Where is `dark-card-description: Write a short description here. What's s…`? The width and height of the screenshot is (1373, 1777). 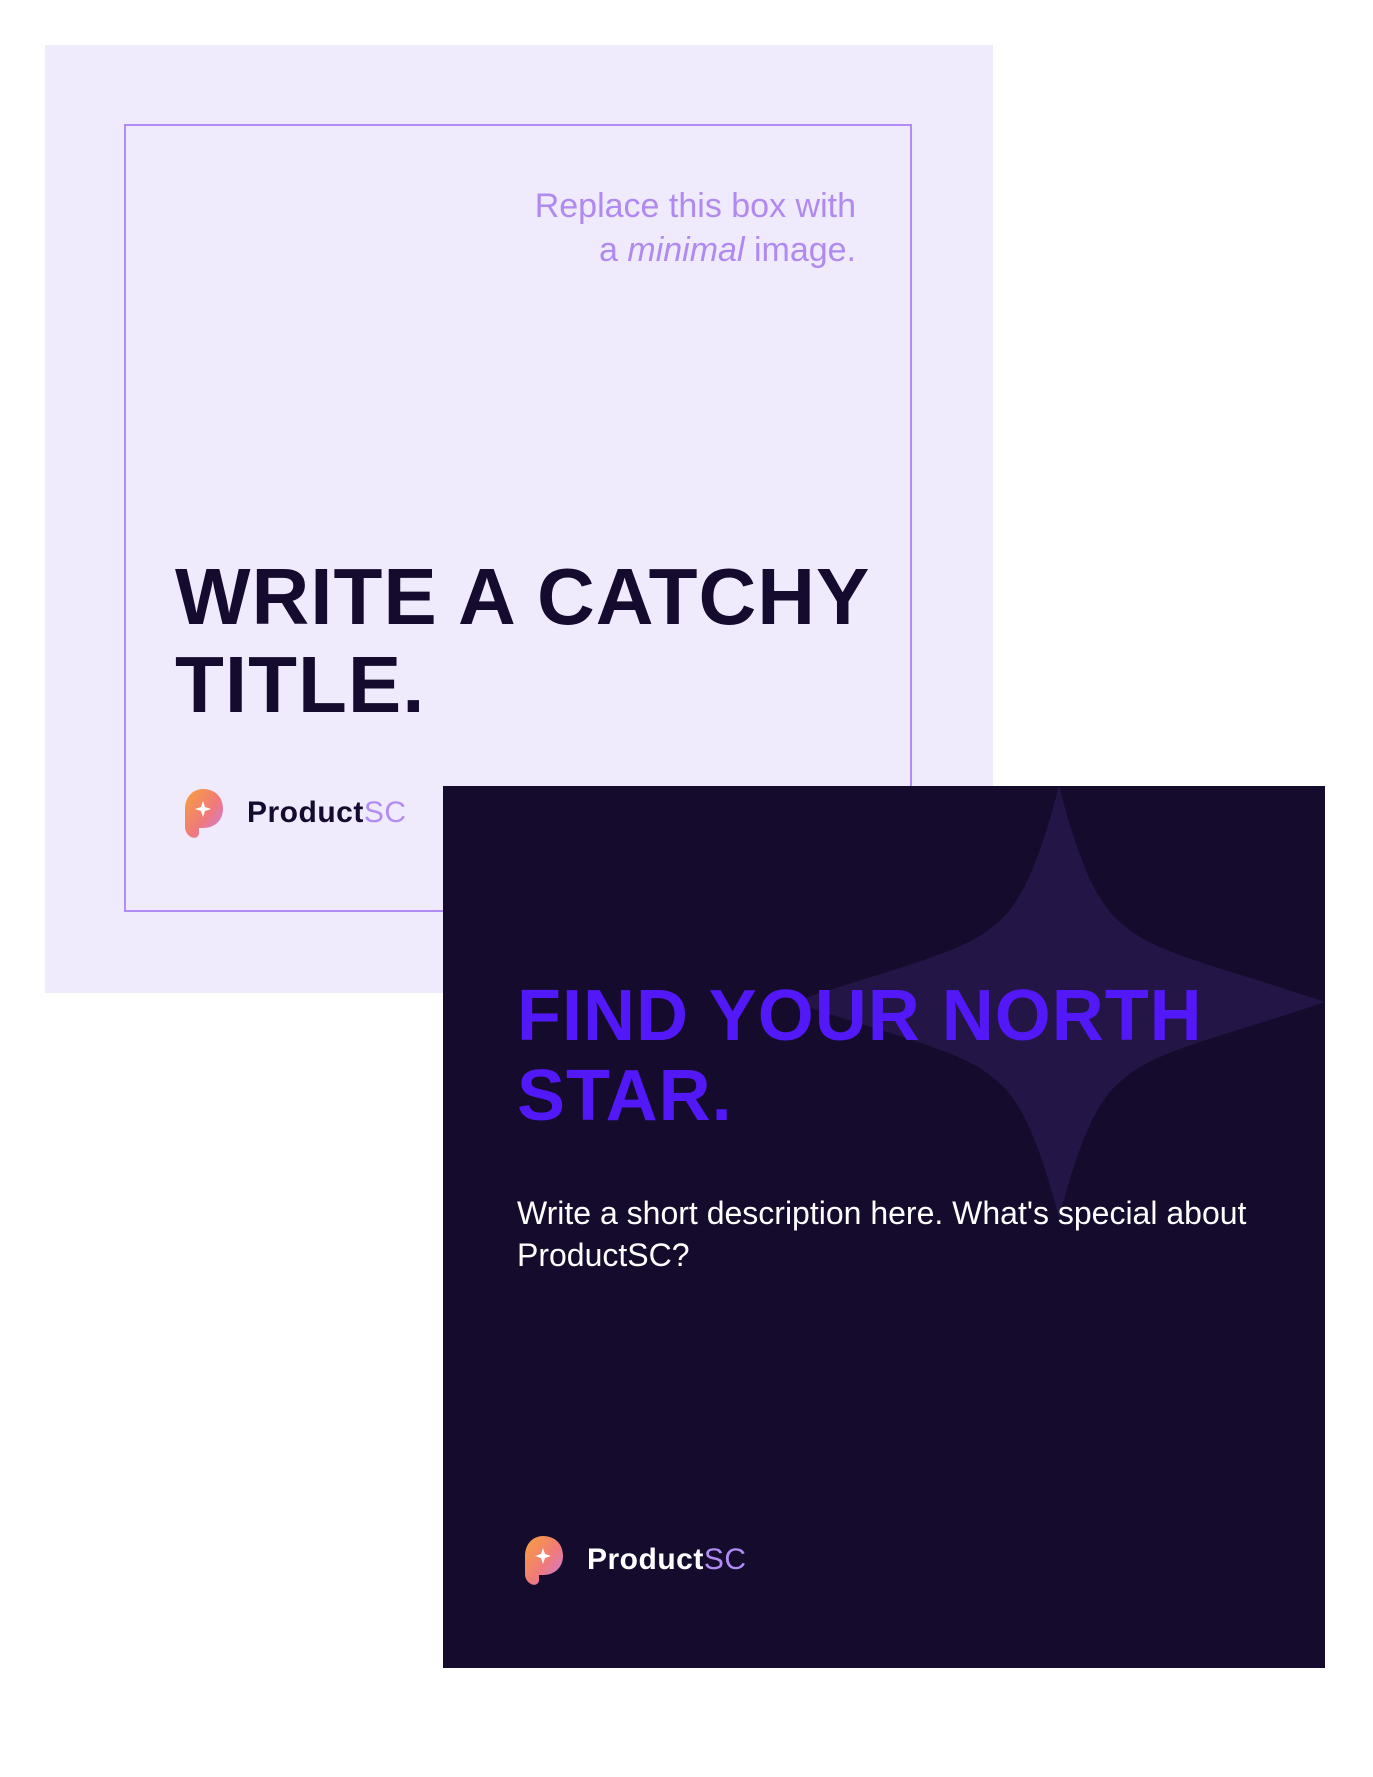
dark-card-description: Write a short description here. What's s… is located at coordinates (882, 1234).